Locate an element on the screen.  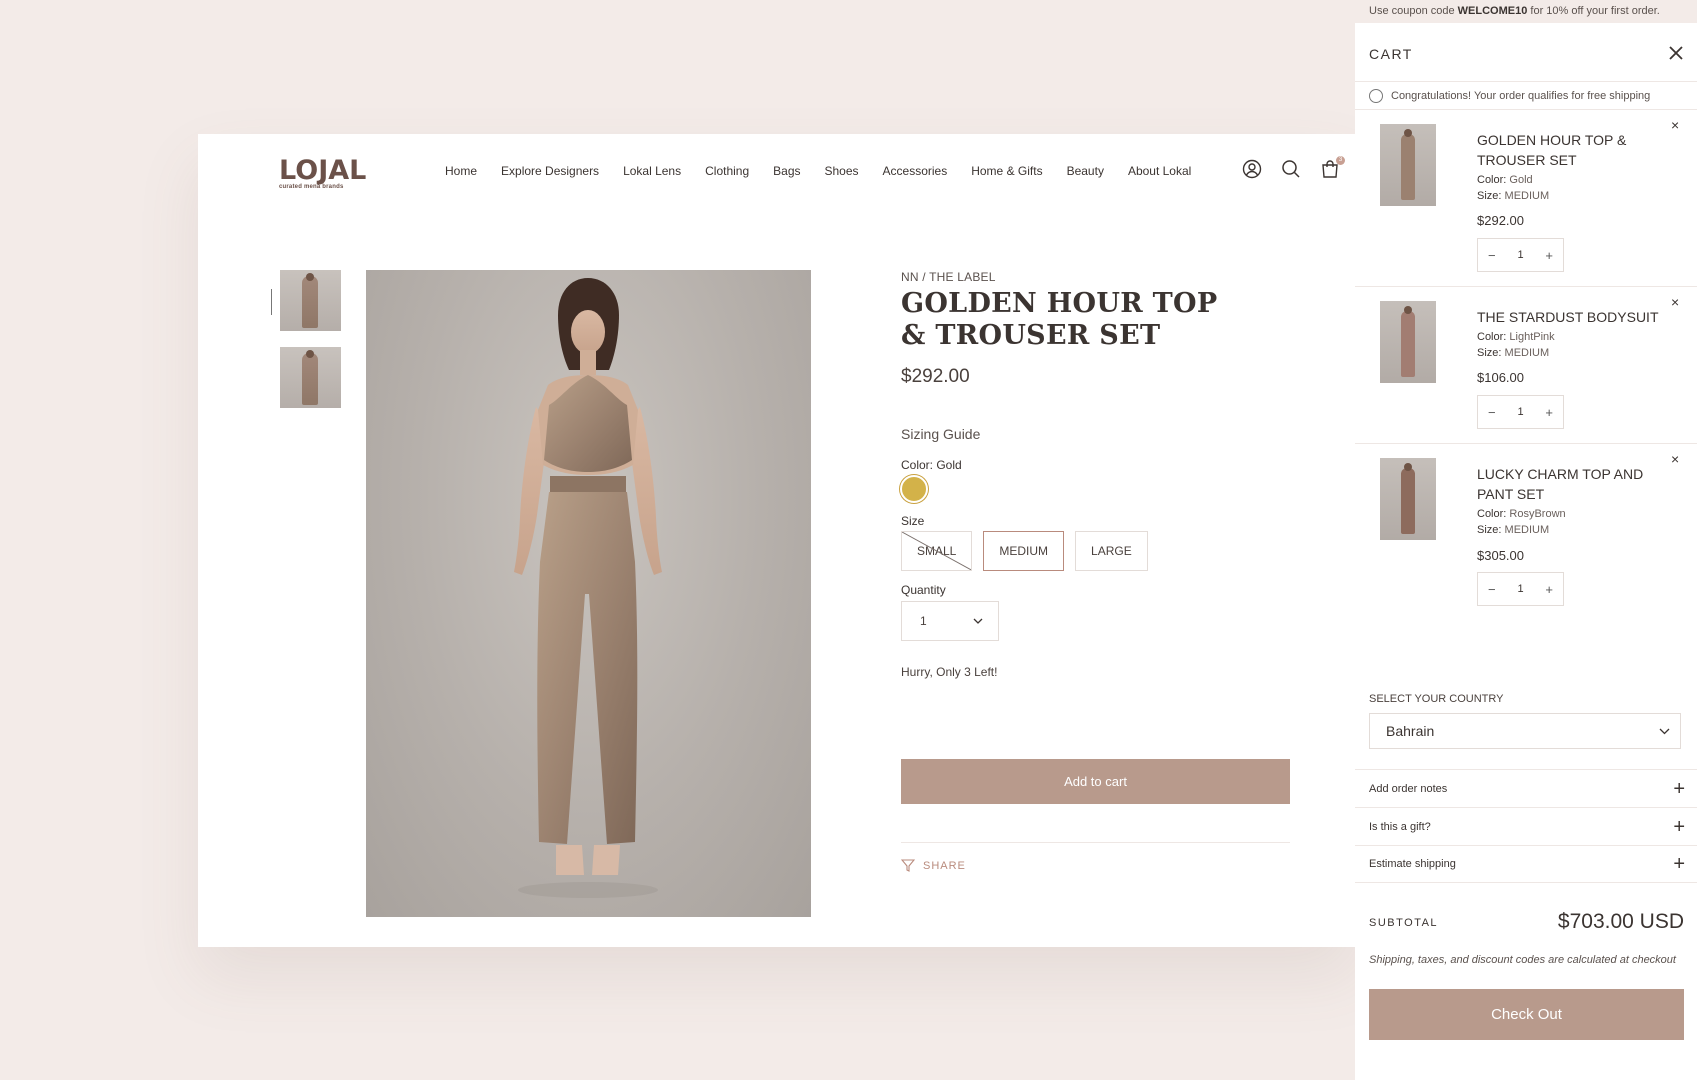
checkout-button: Check Out is located at coordinates (1526, 1014).